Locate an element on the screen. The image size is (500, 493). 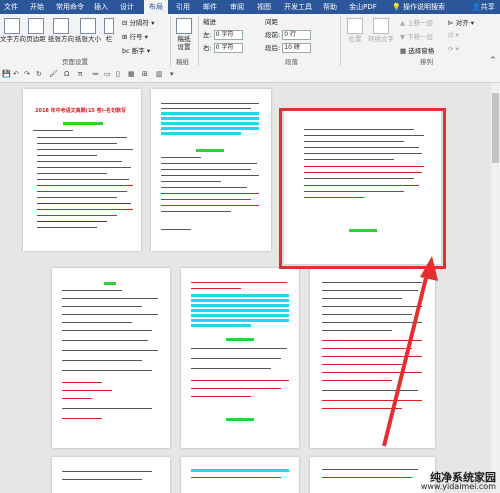
watermark-url: www.yidaimei.com is located at coordinates (458, 486).